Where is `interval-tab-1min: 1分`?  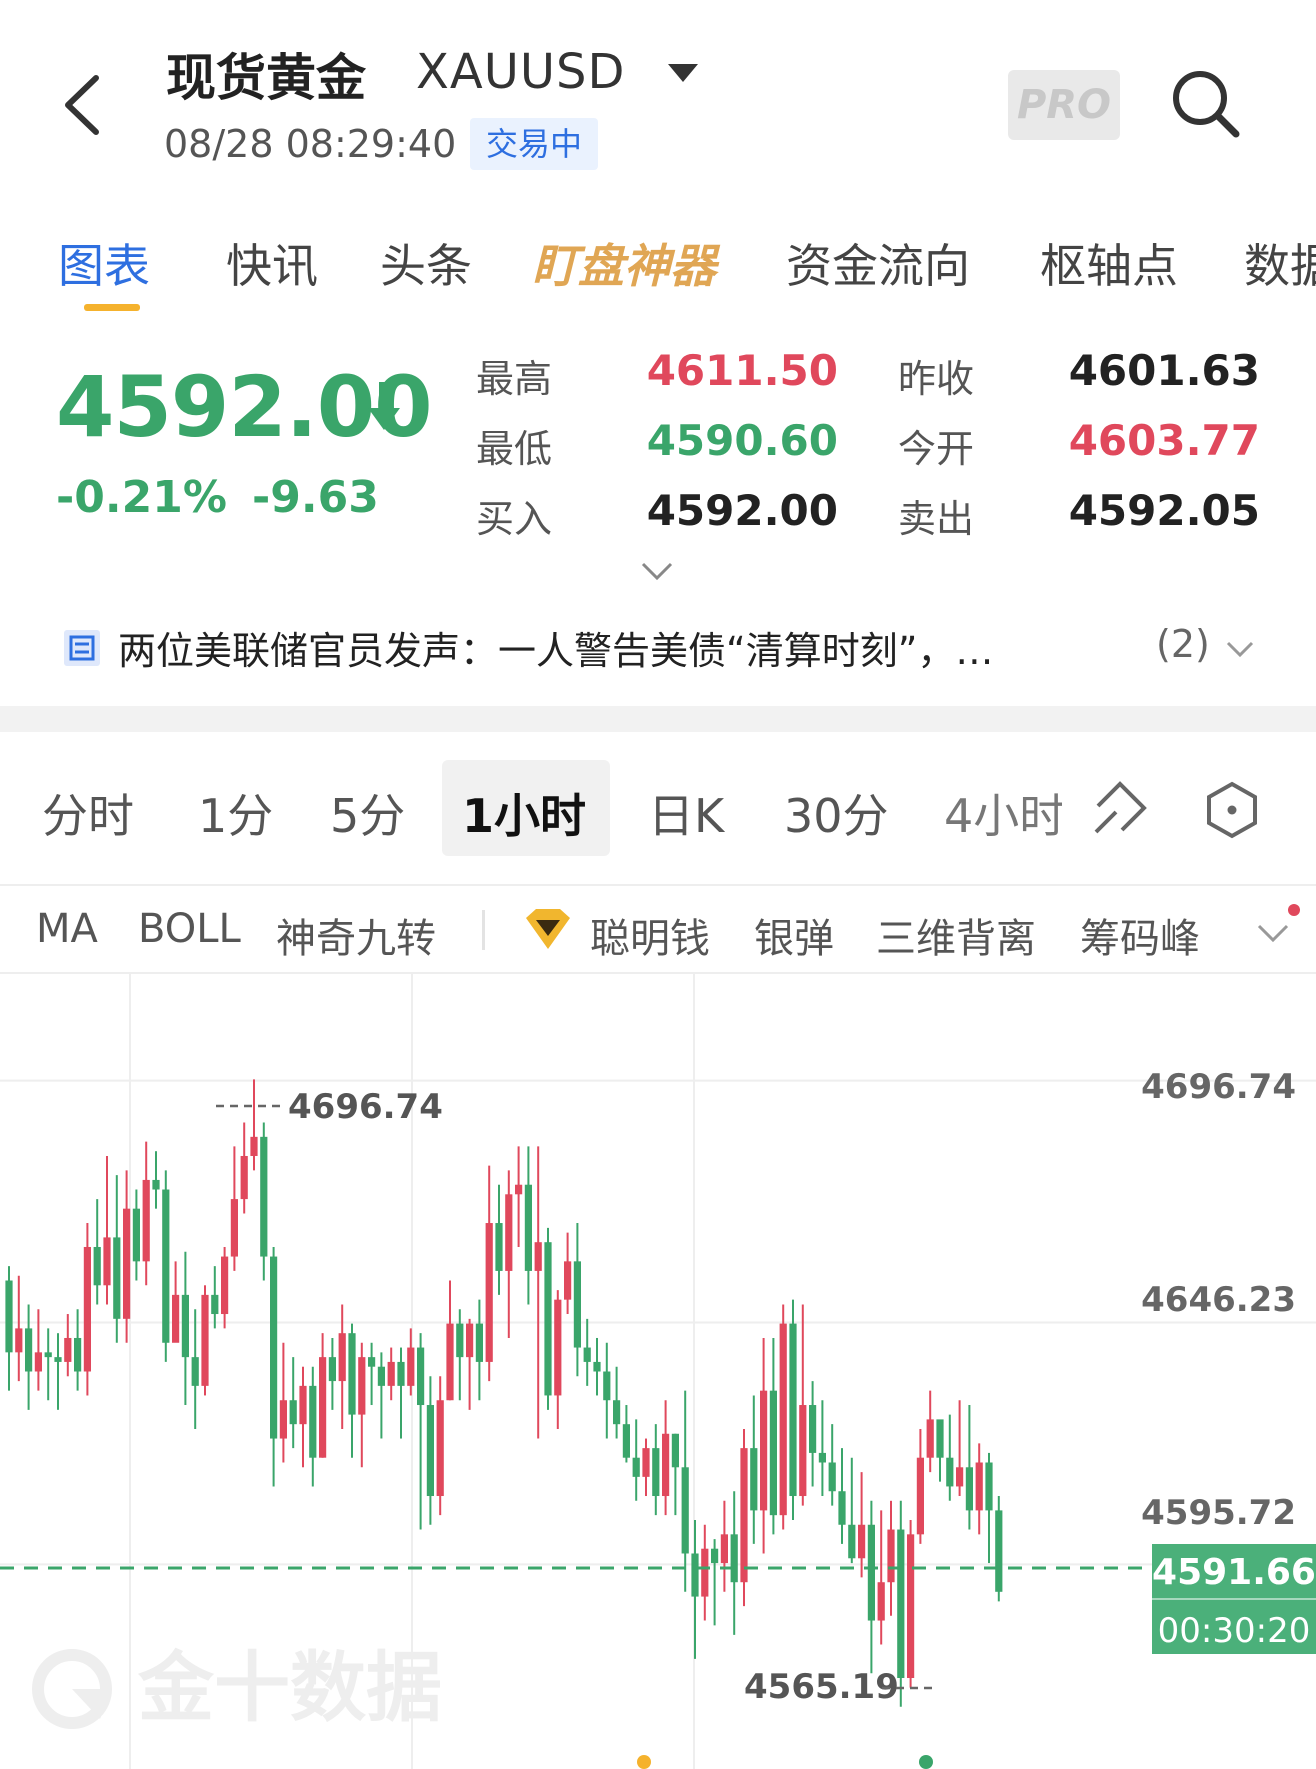
interval-tab-1min: 1分 is located at coordinates (235, 813).